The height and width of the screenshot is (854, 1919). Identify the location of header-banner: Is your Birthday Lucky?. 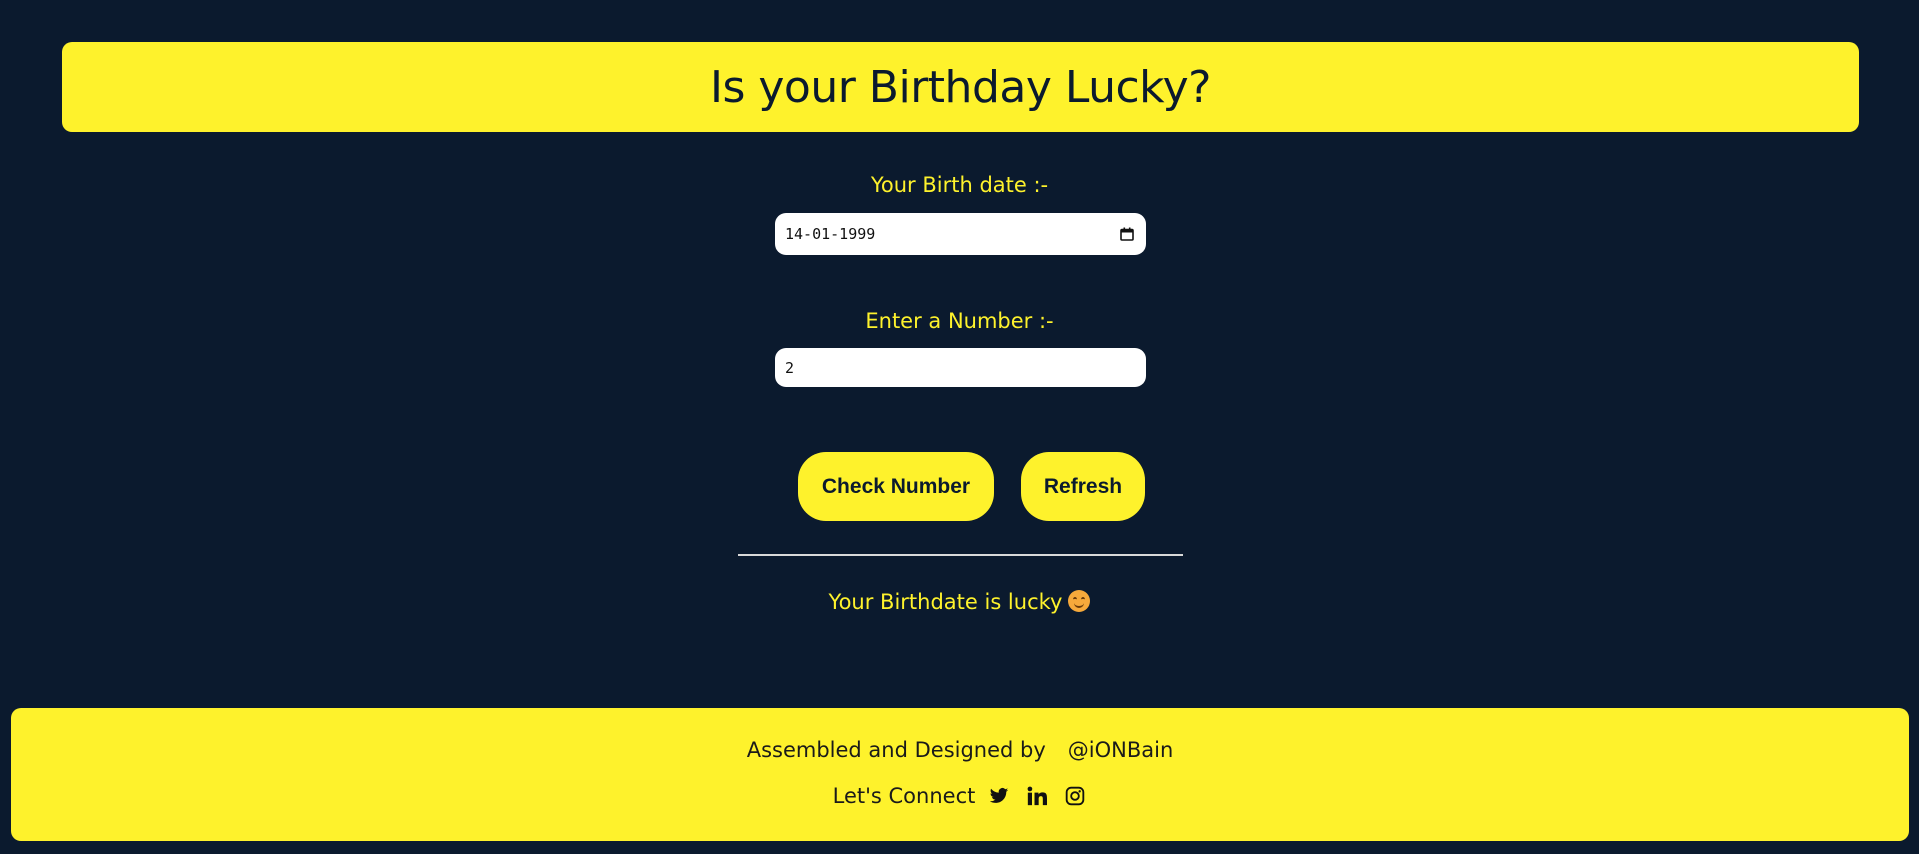
(960, 87).